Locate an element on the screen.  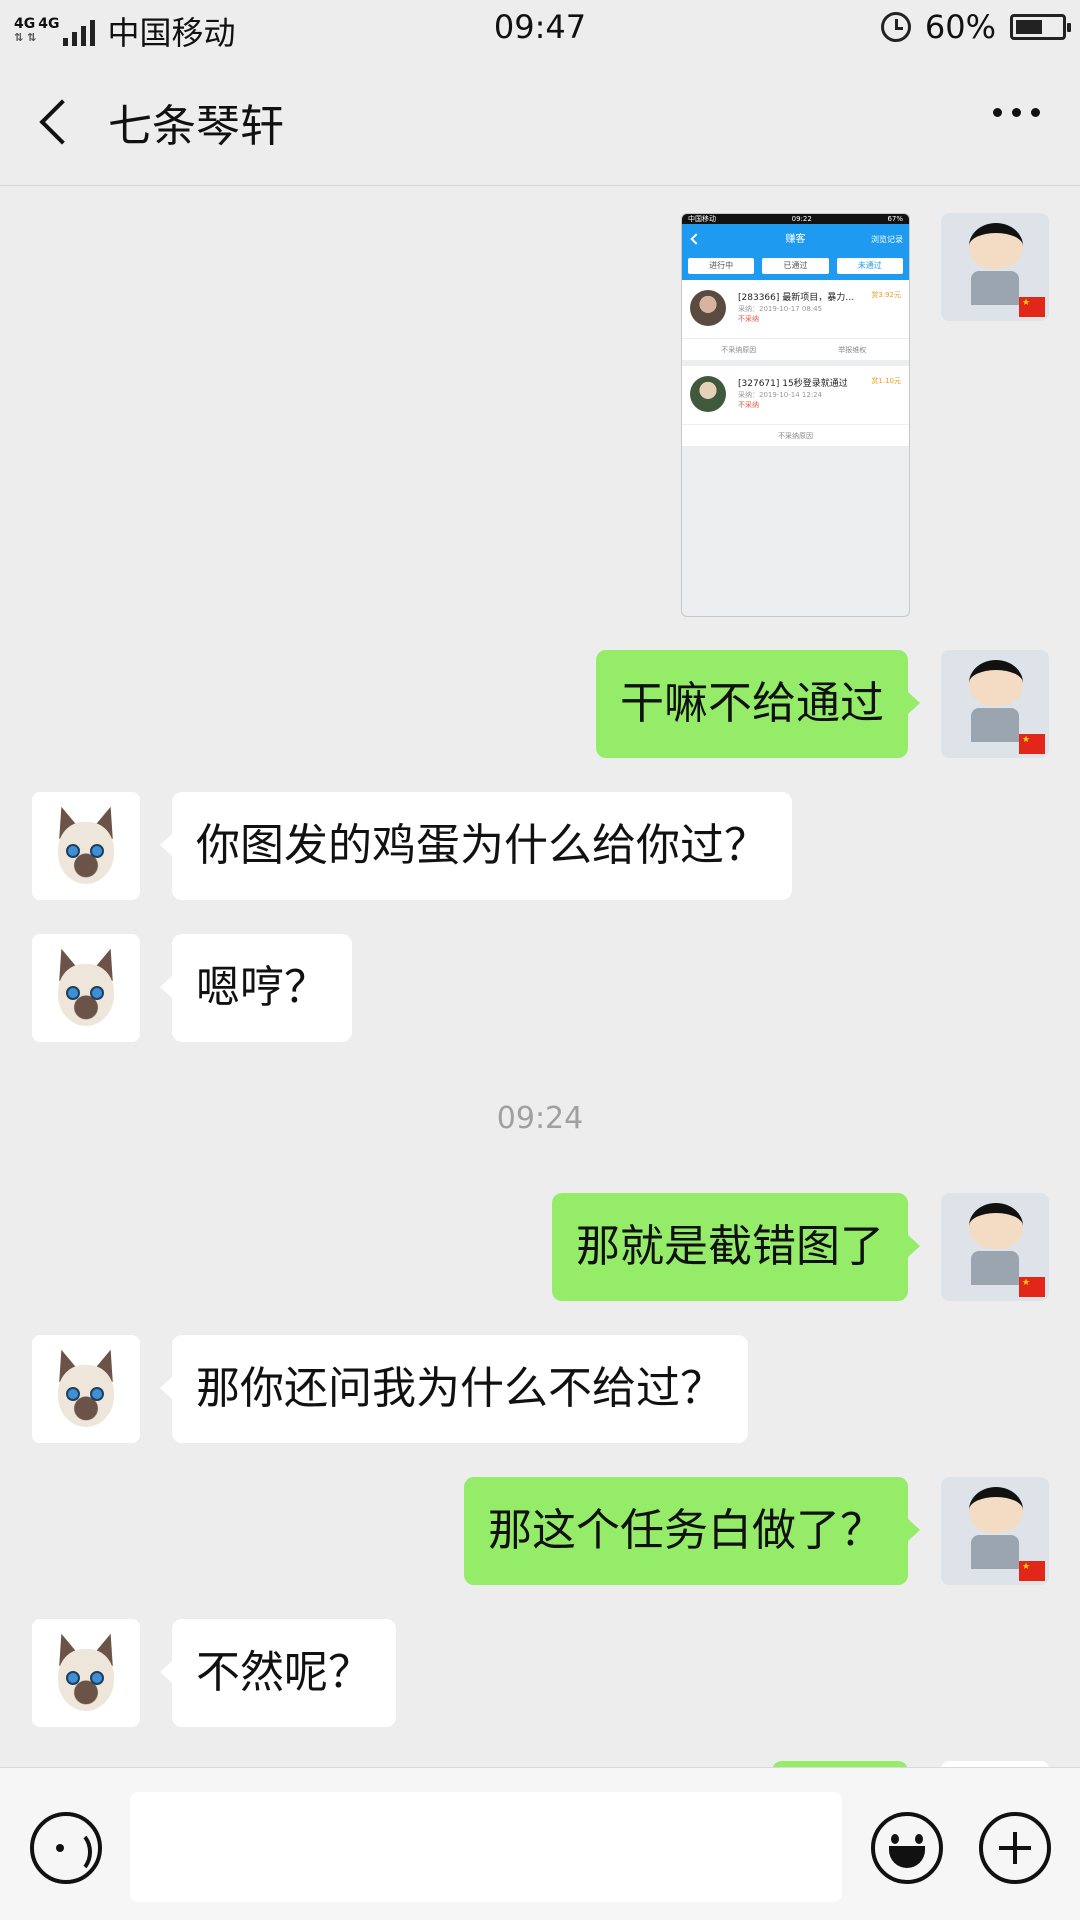
message-bubble: 那这个任务白做了？ is located at coordinates (692, 1531).